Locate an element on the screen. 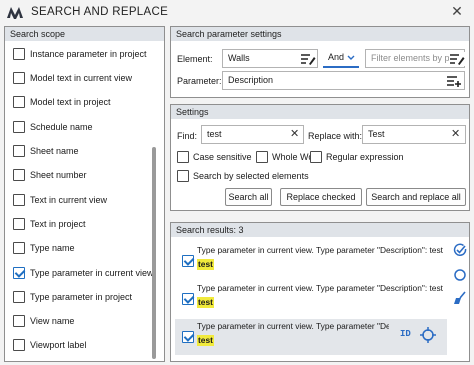 Image resolution: width=474 pixels, height=365 pixels. scope-item-label: Type parameter in project is located at coordinates (81, 297).